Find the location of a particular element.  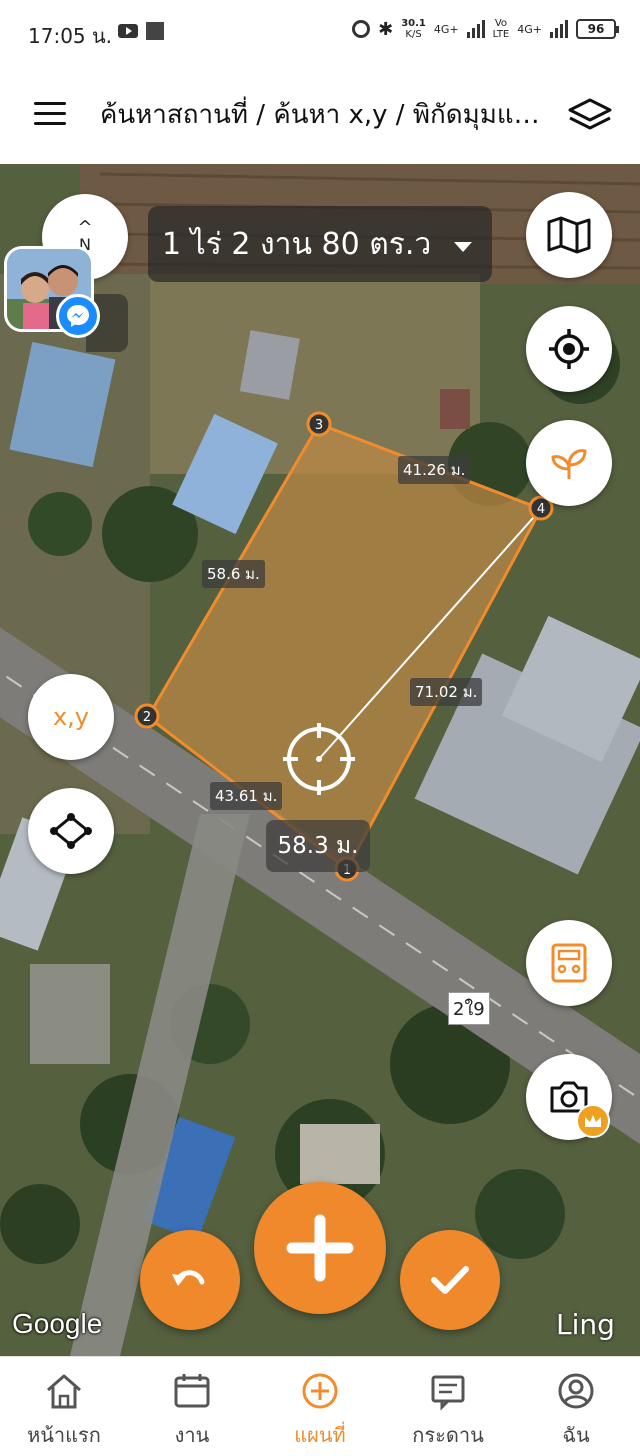

measurement-side-1-4: 58.3 ม. is located at coordinates (318, 846).